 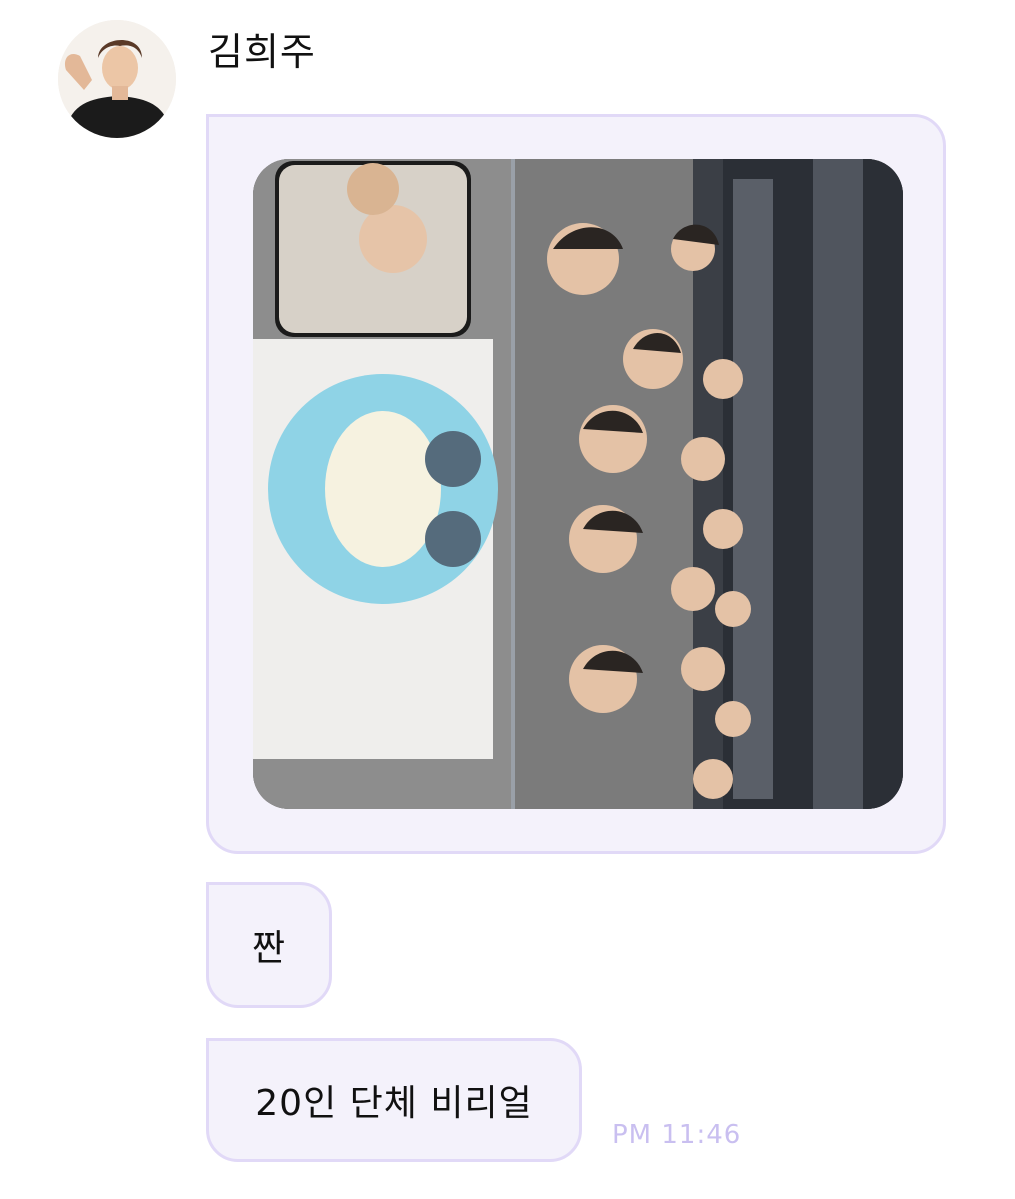 What do you see at coordinates (269, 948) in the screenshot?
I see `message-text: 짠` at bounding box center [269, 948].